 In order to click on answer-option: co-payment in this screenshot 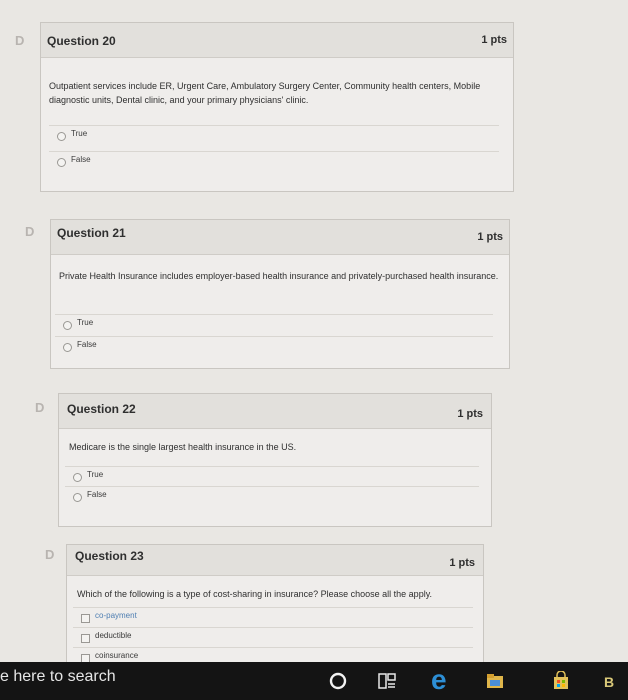, I will do `click(273, 617)`.